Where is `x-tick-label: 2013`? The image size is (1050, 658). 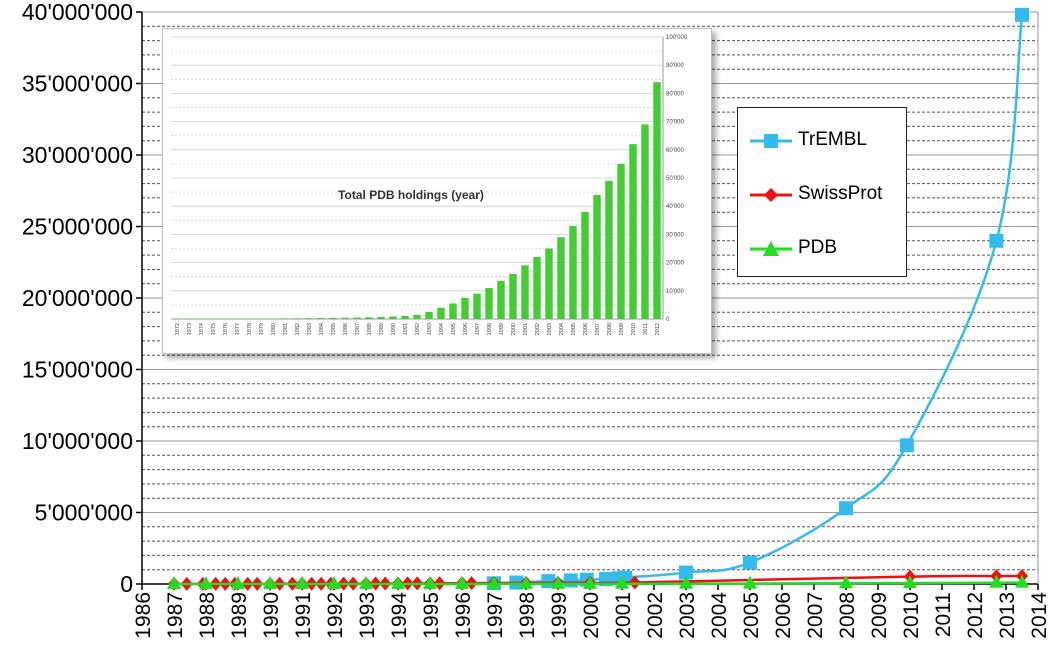 x-tick-label: 2013 is located at coordinates (1007, 615).